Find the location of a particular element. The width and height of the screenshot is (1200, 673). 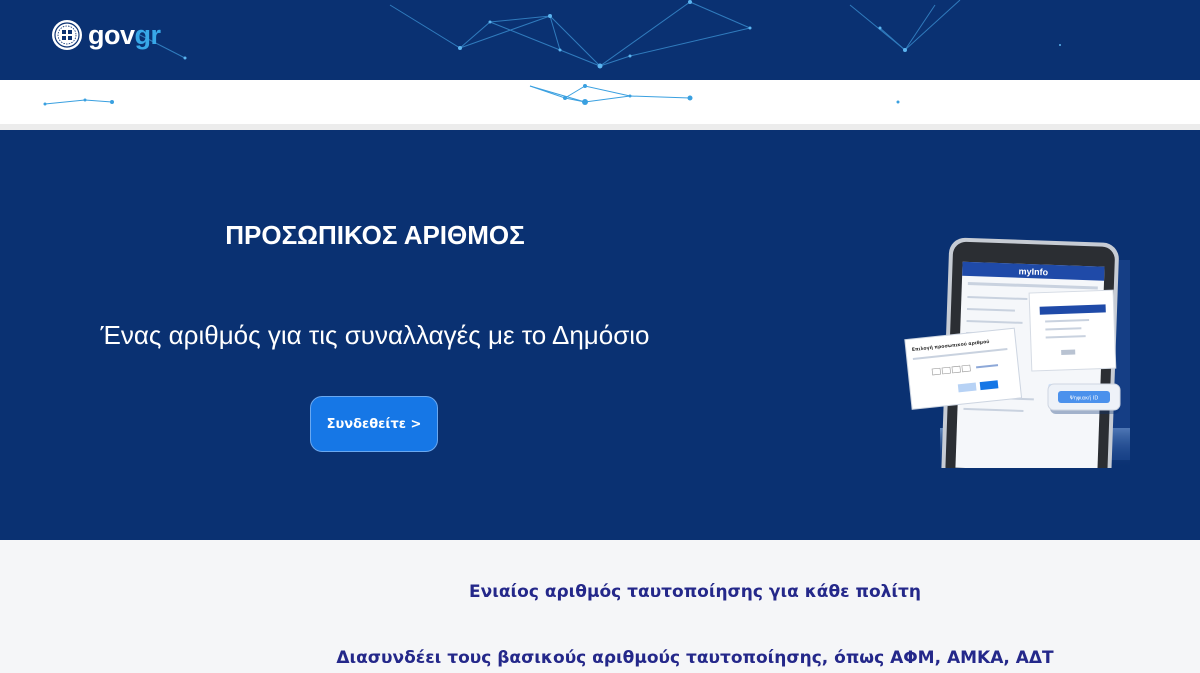

logo-suffix: gr is located at coordinates (148, 35).